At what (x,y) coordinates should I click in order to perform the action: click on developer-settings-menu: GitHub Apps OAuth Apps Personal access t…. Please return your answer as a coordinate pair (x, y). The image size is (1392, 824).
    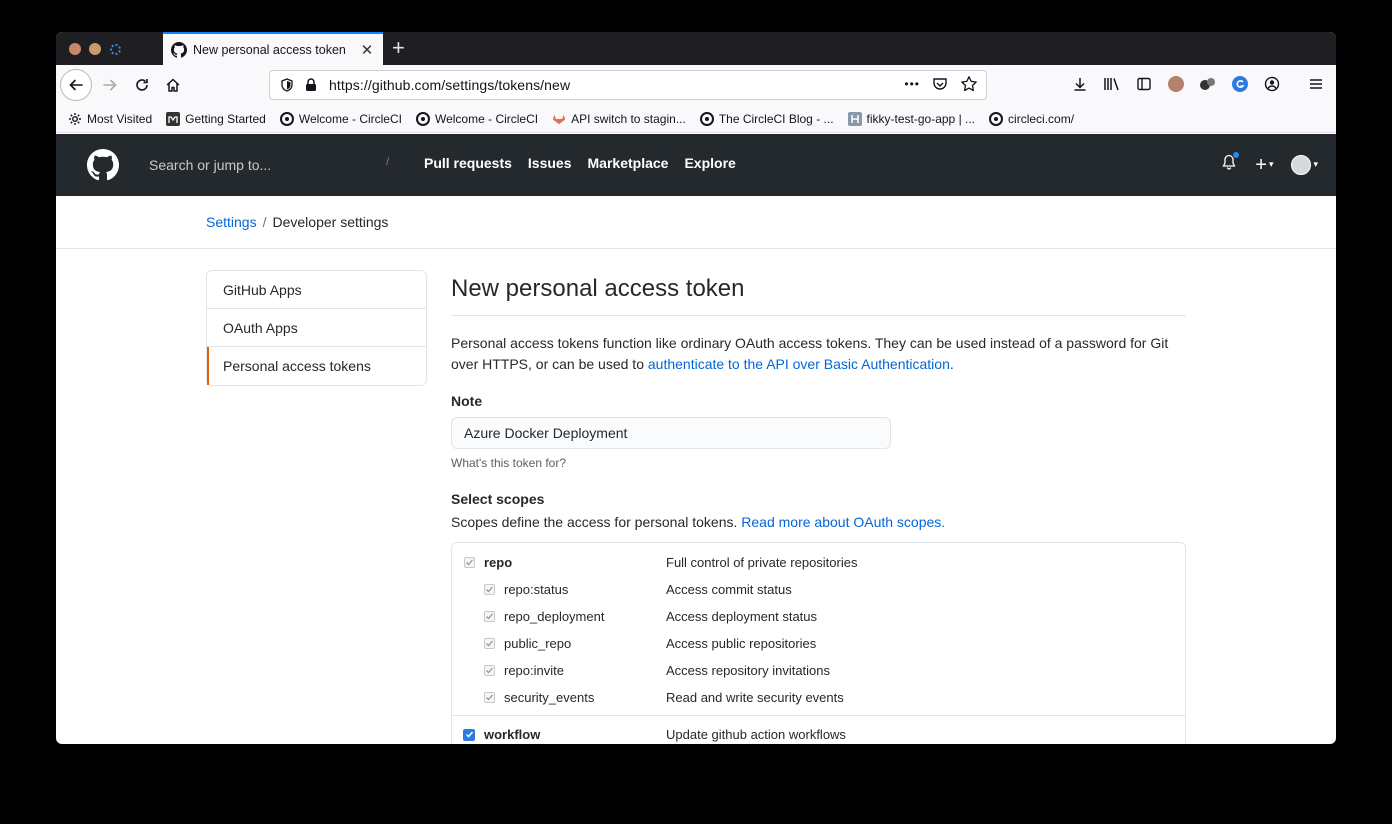
    Looking at the image, I should click on (316, 328).